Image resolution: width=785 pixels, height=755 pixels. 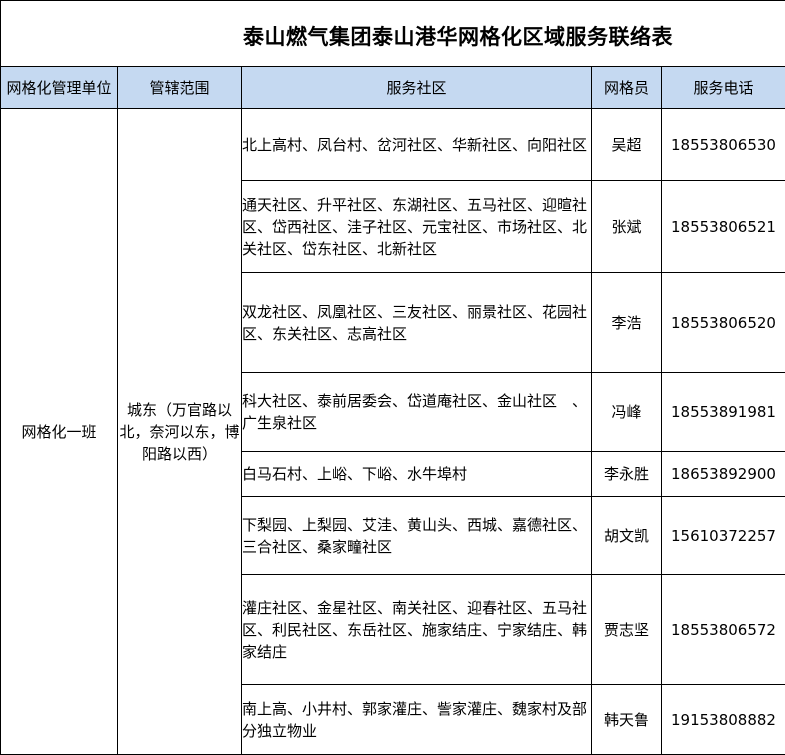 I want to click on range-cell: 城东（万官路以北，奈河以东，博阳路以西）, so click(x=180, y=432).